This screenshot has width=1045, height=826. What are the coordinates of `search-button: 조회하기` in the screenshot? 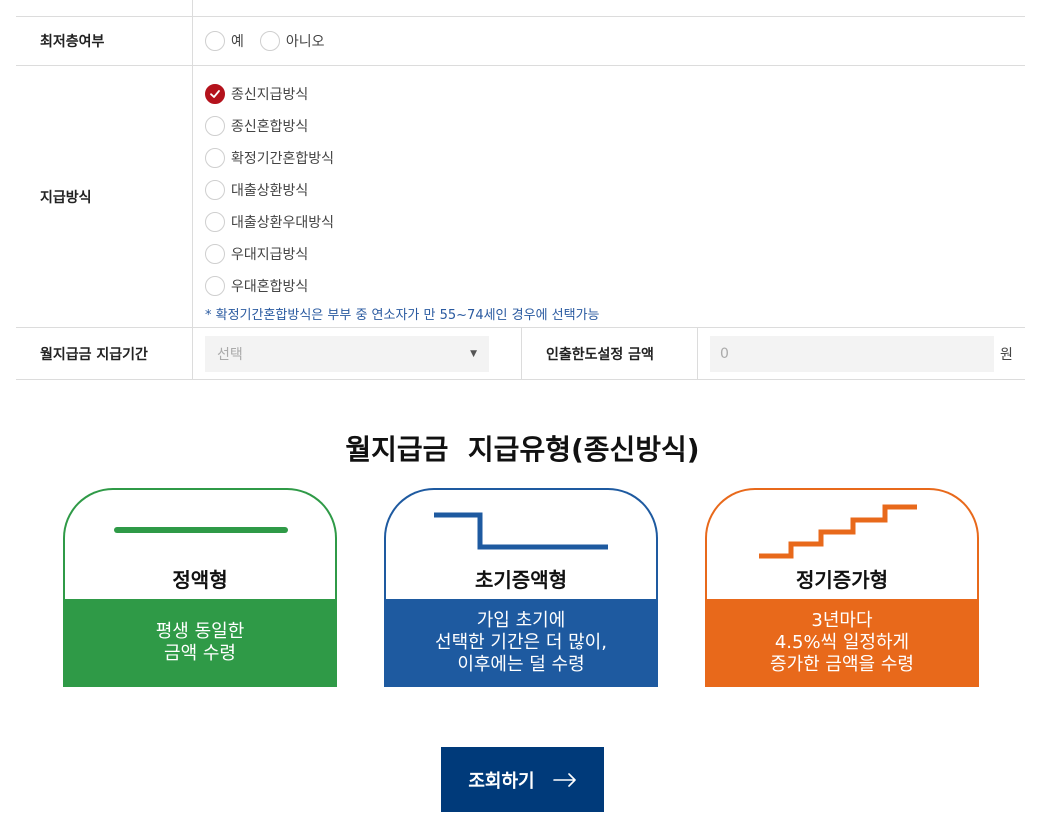 It's located at (522, 779).